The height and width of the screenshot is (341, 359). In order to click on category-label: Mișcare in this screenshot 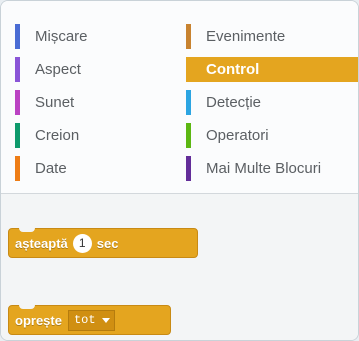, I will do `click(61, 36)`.